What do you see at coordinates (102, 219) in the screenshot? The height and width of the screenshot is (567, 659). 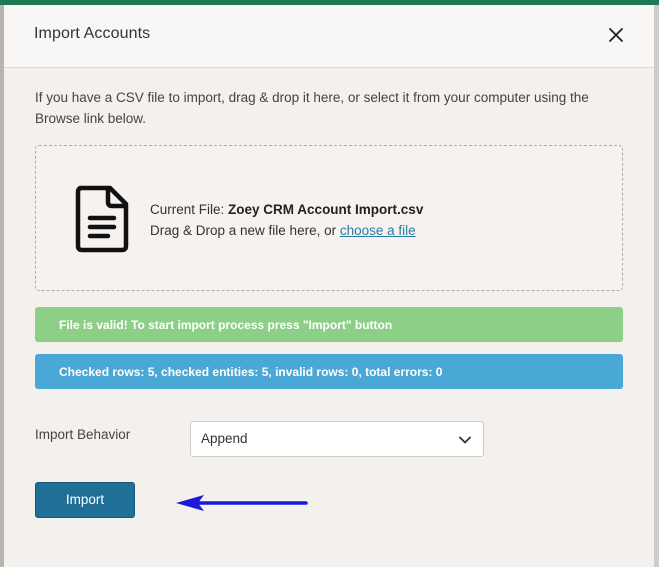 I see `document-icon` at bounding box center [102, 219].